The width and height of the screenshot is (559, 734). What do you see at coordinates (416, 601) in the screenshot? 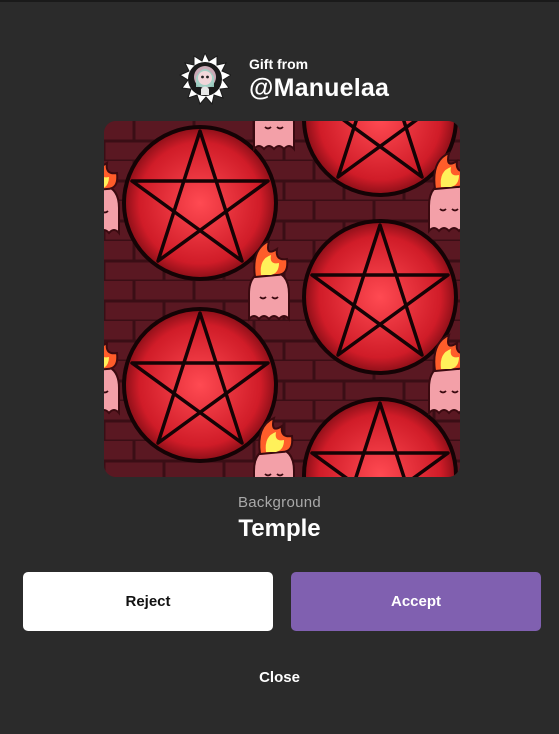
I see `accept-button: Accept` at bounding box center [416, 601].